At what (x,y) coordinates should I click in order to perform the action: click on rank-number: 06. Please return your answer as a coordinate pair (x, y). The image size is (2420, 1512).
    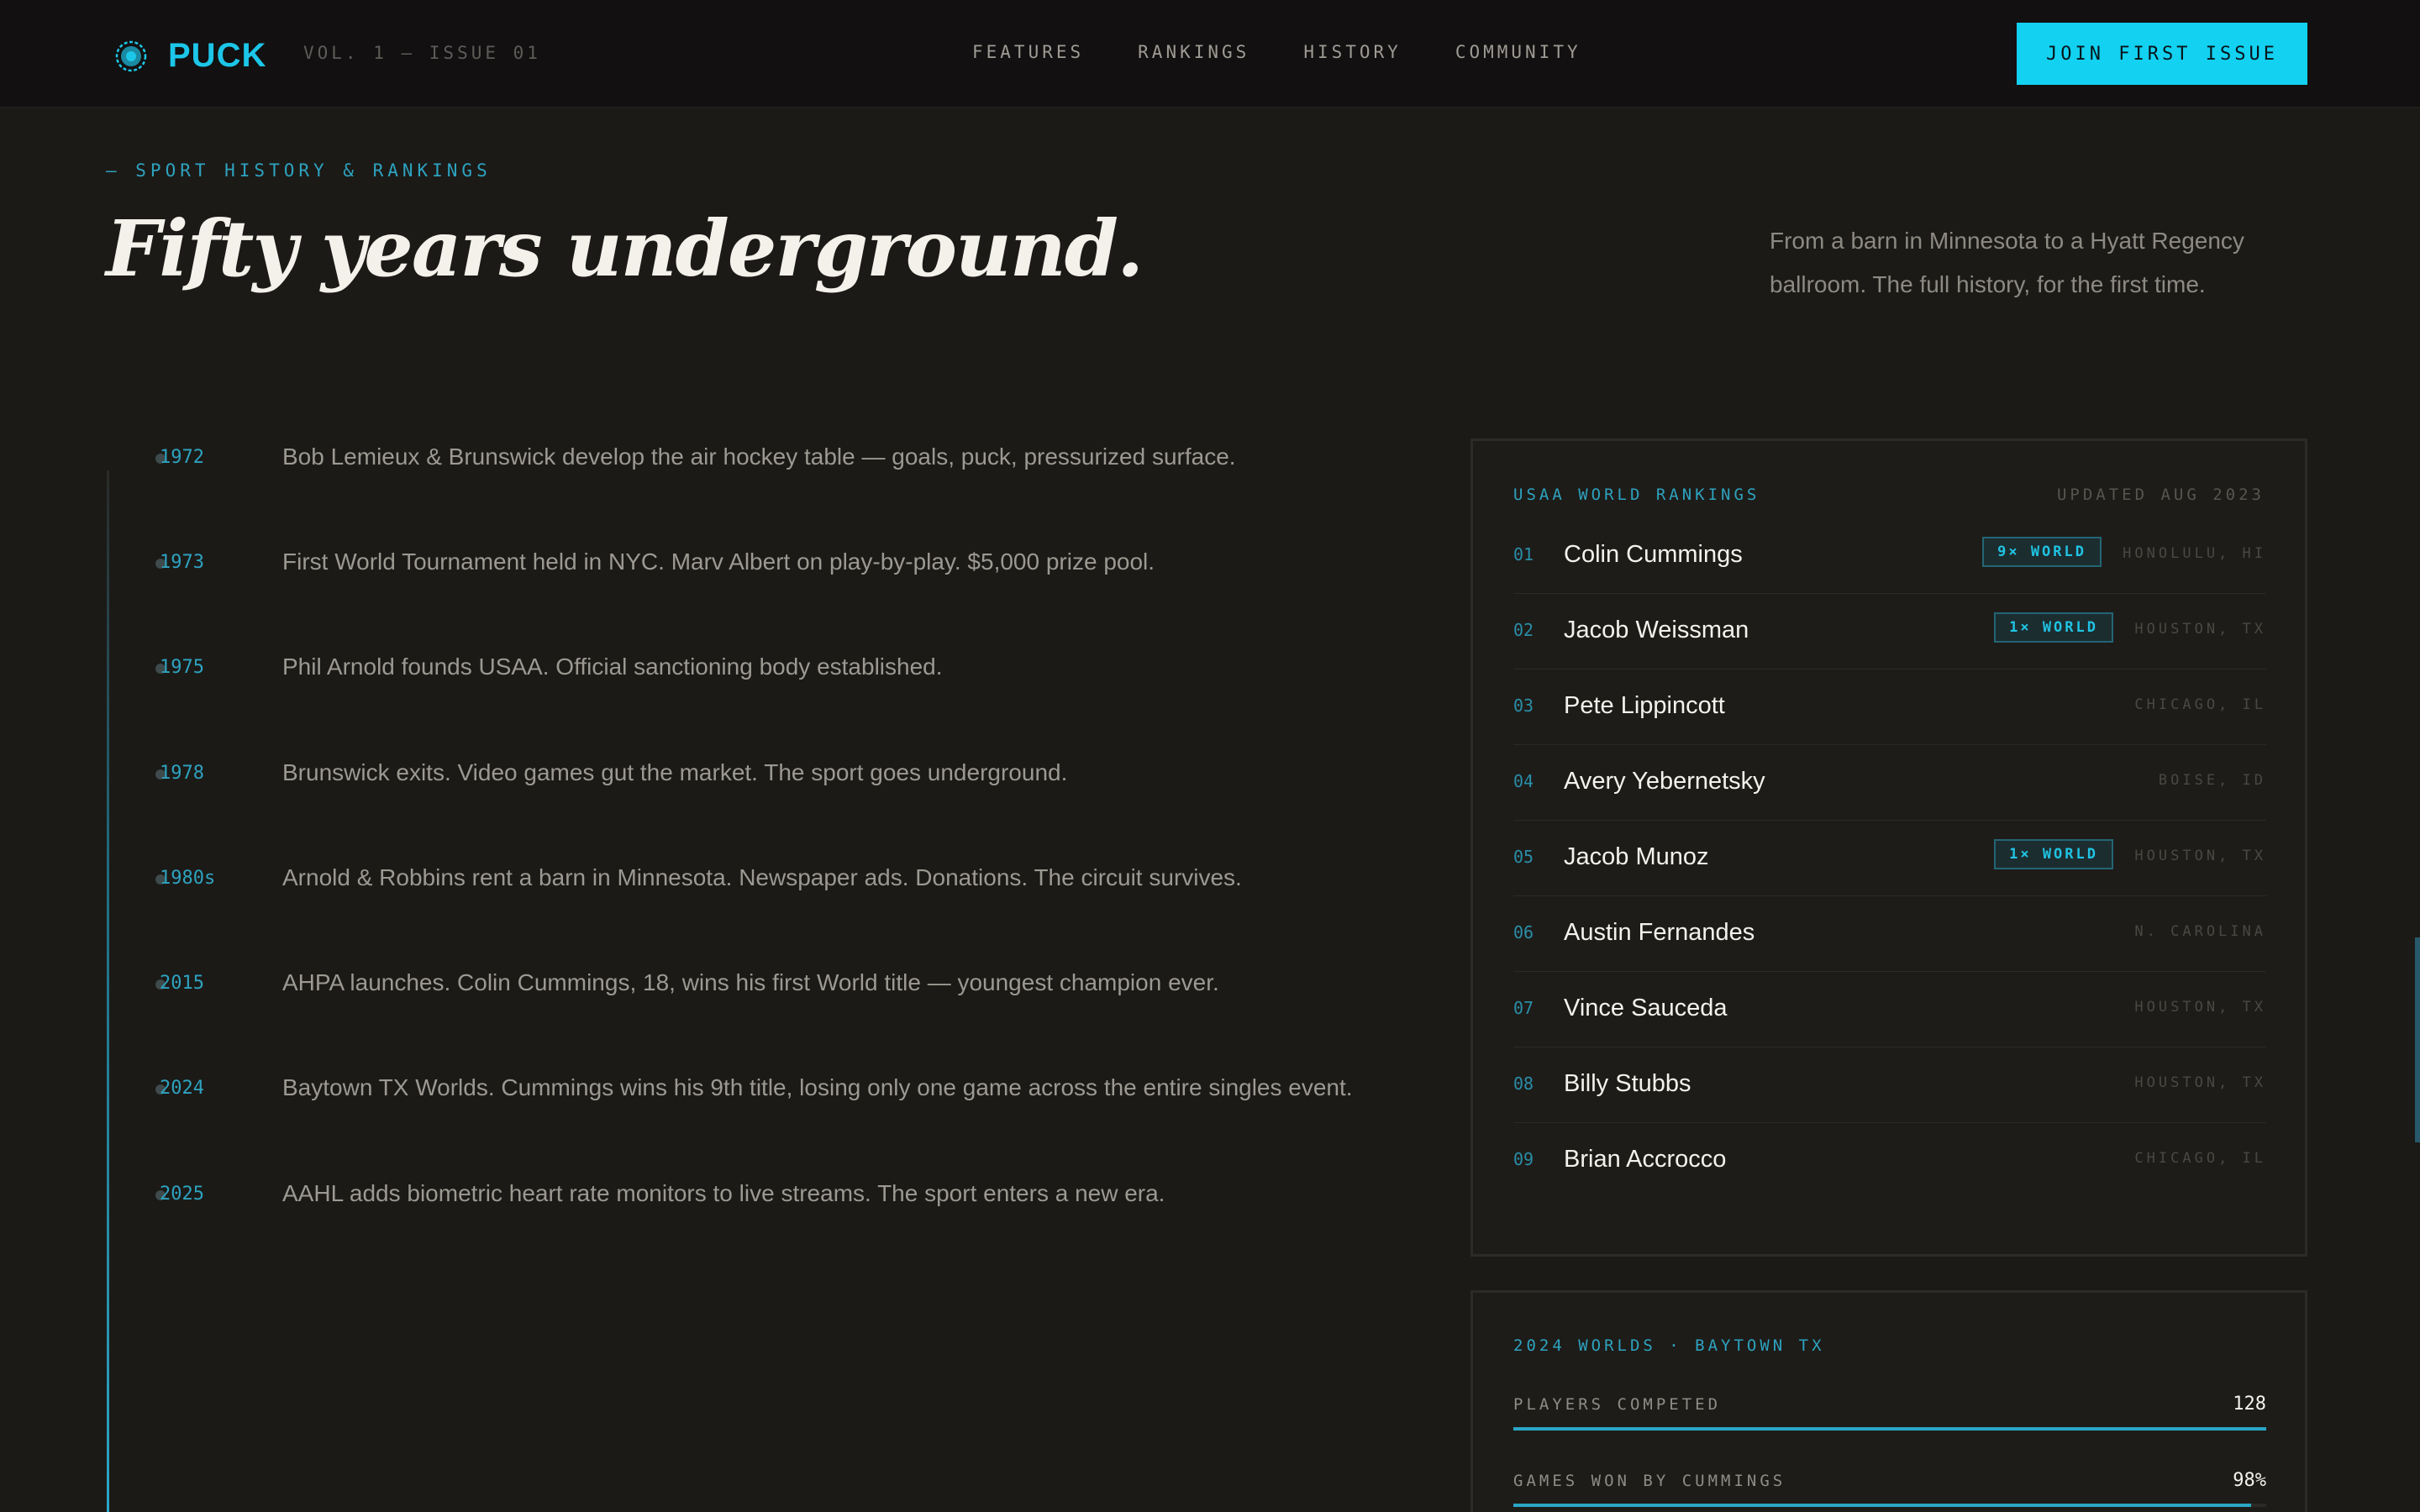
    Looking at the image, I should click on (1524, 932).